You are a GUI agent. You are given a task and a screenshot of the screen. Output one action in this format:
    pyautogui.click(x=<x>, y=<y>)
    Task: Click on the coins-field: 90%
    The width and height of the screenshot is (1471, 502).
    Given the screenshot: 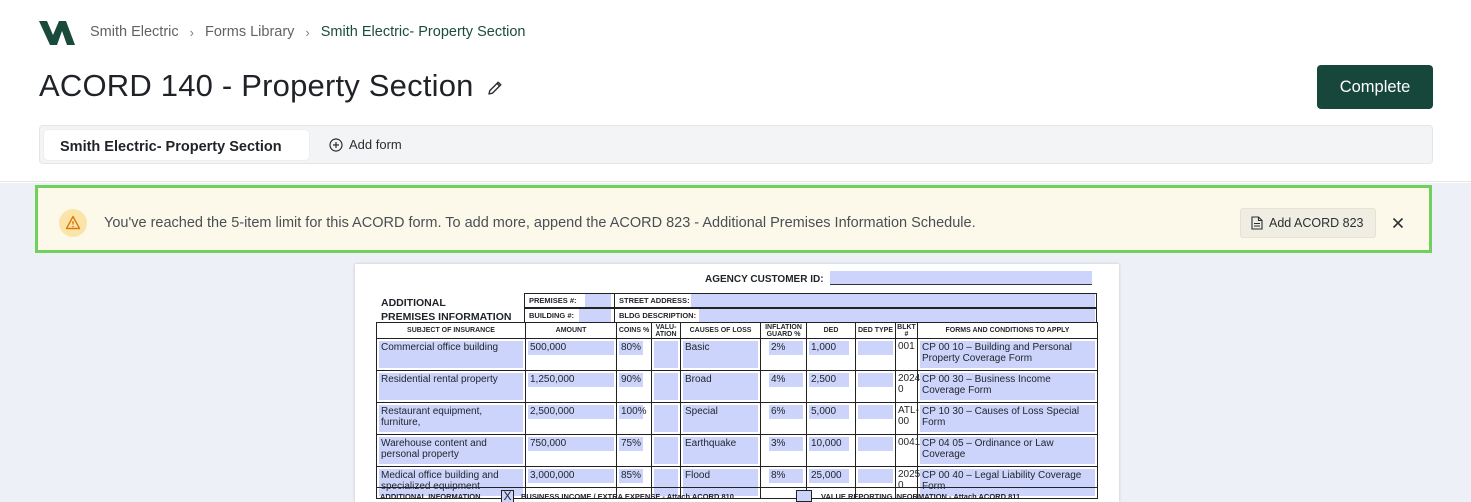 What is the action you would take?
    pyautogui.click(x=631, y=380)
    